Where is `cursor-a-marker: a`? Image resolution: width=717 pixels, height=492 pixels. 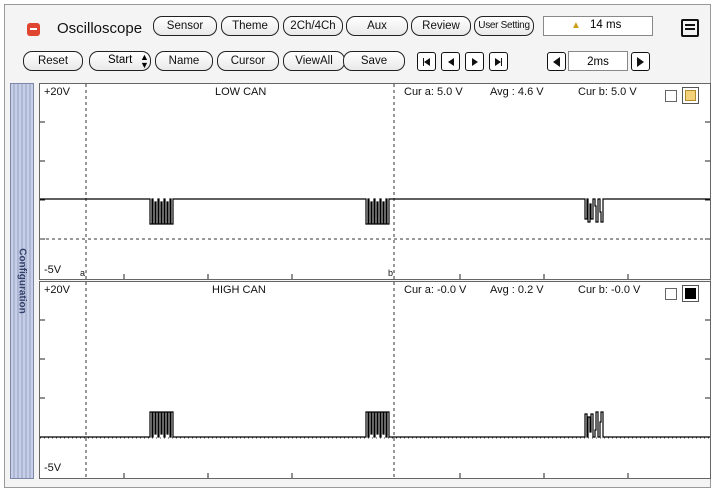 cursor-a-marker: a is located at coordinates (82, 273).